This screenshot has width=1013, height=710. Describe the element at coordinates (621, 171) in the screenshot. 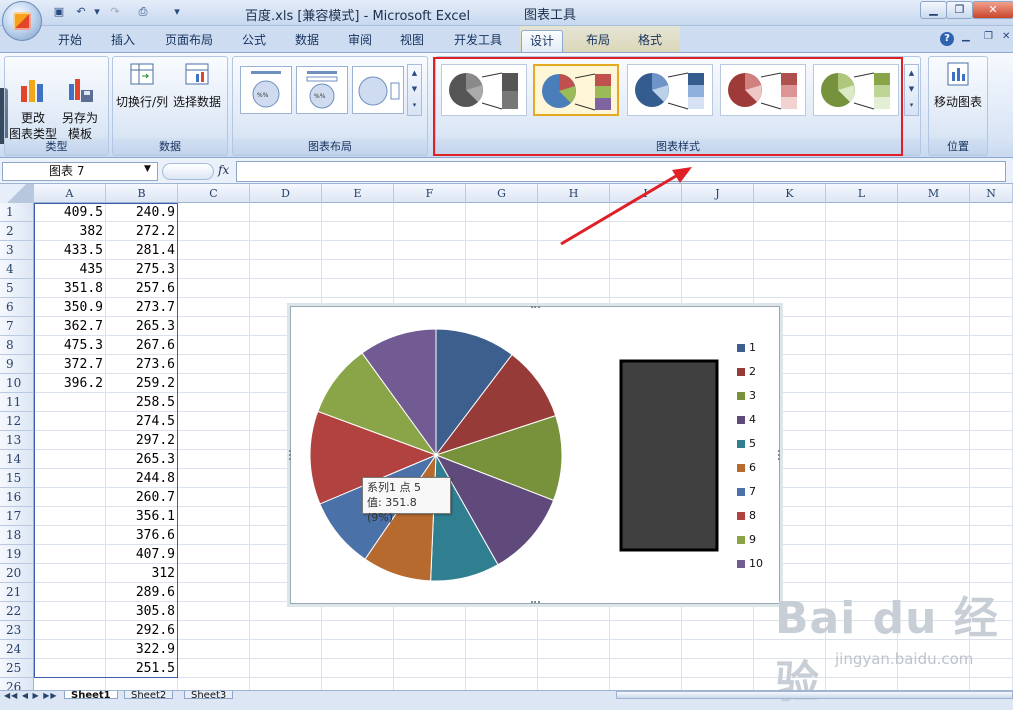

I see `formula-input` at that location.